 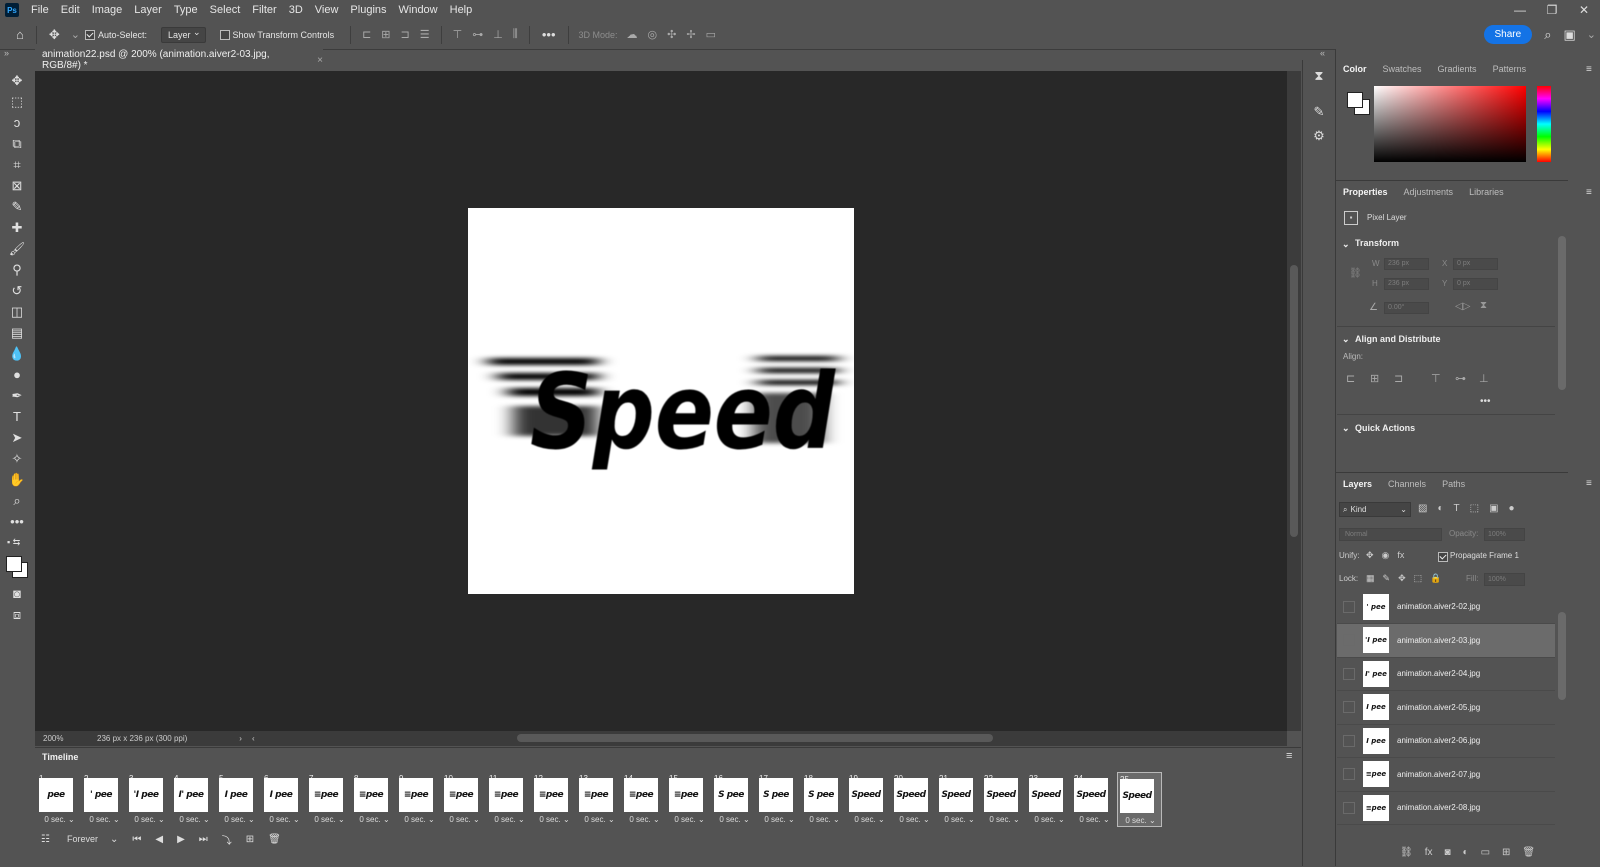 I want to click on menu-type: Type, so click(x=186, y=10).